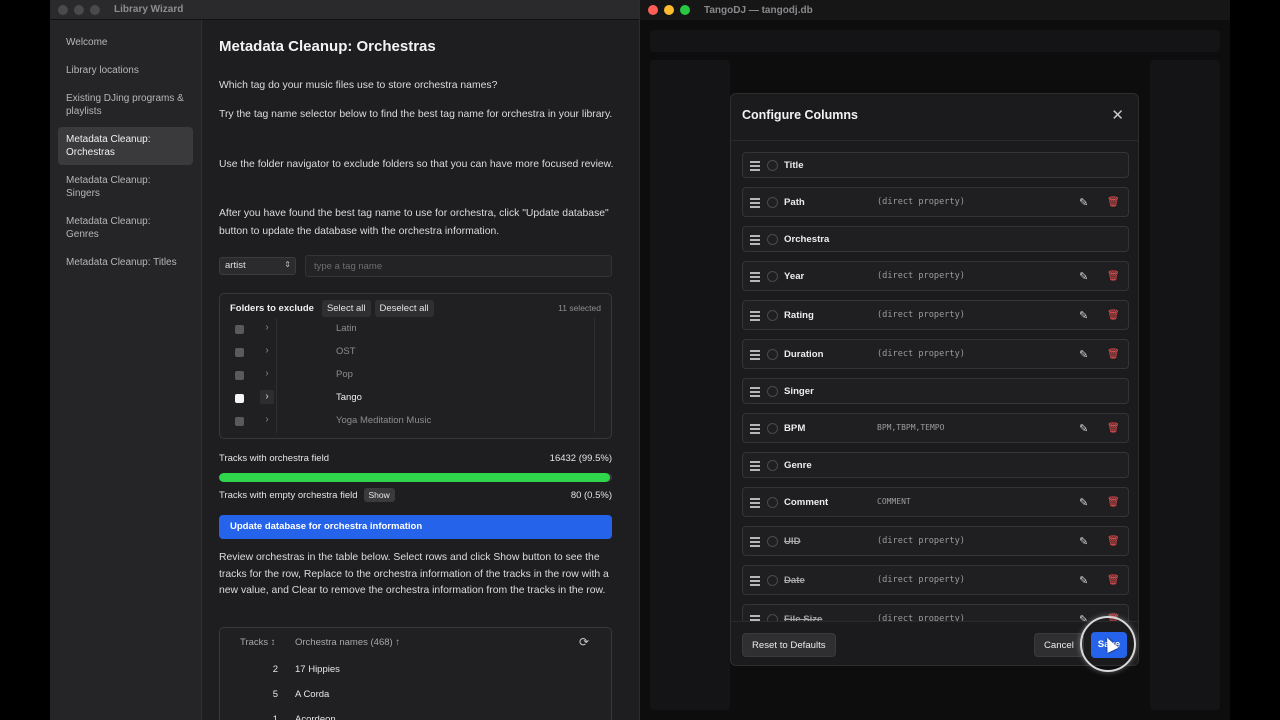  What do you see at coordinates (415, 398) in the screenshot?
I see `folder-row: › Tango` at bounding box center [415, 398].